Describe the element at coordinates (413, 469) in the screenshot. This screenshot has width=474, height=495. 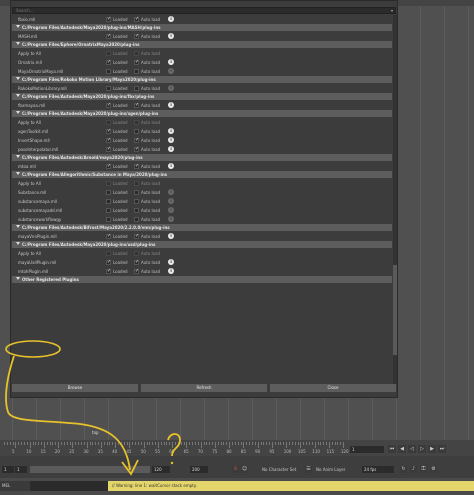
I see `sound-icon: ♪` at that location.